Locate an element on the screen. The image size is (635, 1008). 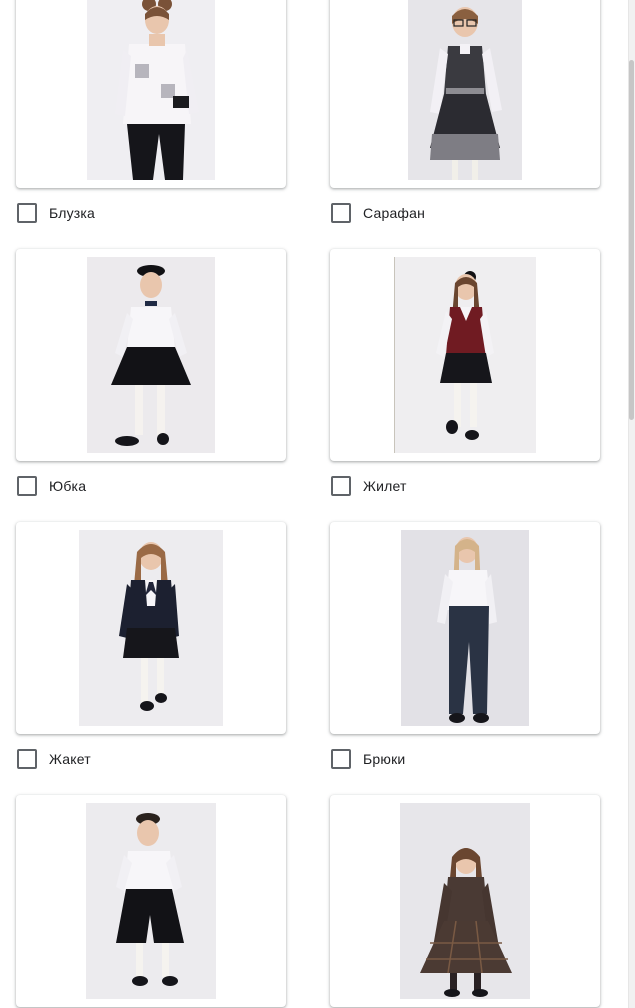
girl-in-burgundy-vest-photo is located at coordinates (465, 355).